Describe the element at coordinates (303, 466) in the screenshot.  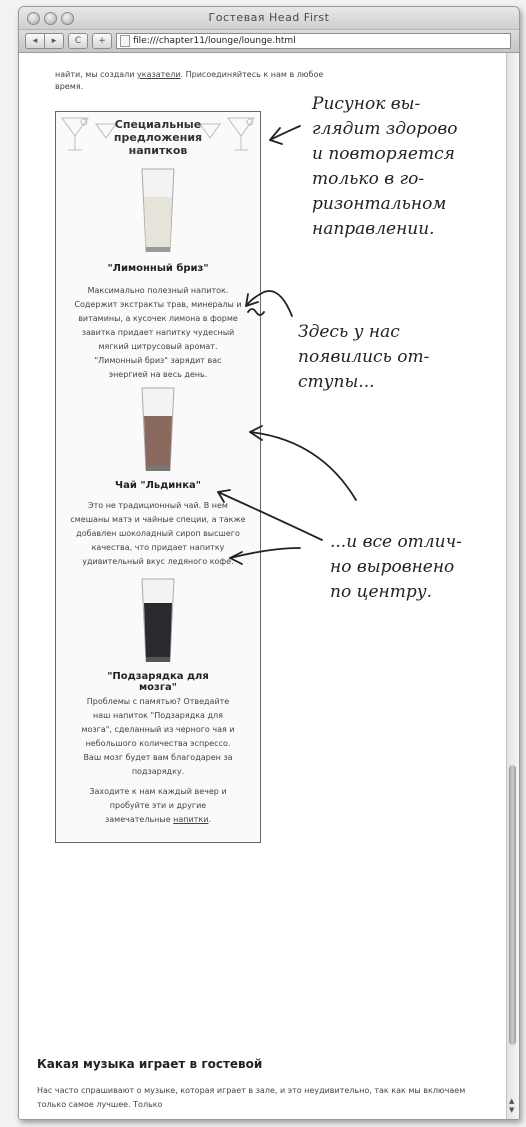
I see `arrow-to-paragraph` at that location.